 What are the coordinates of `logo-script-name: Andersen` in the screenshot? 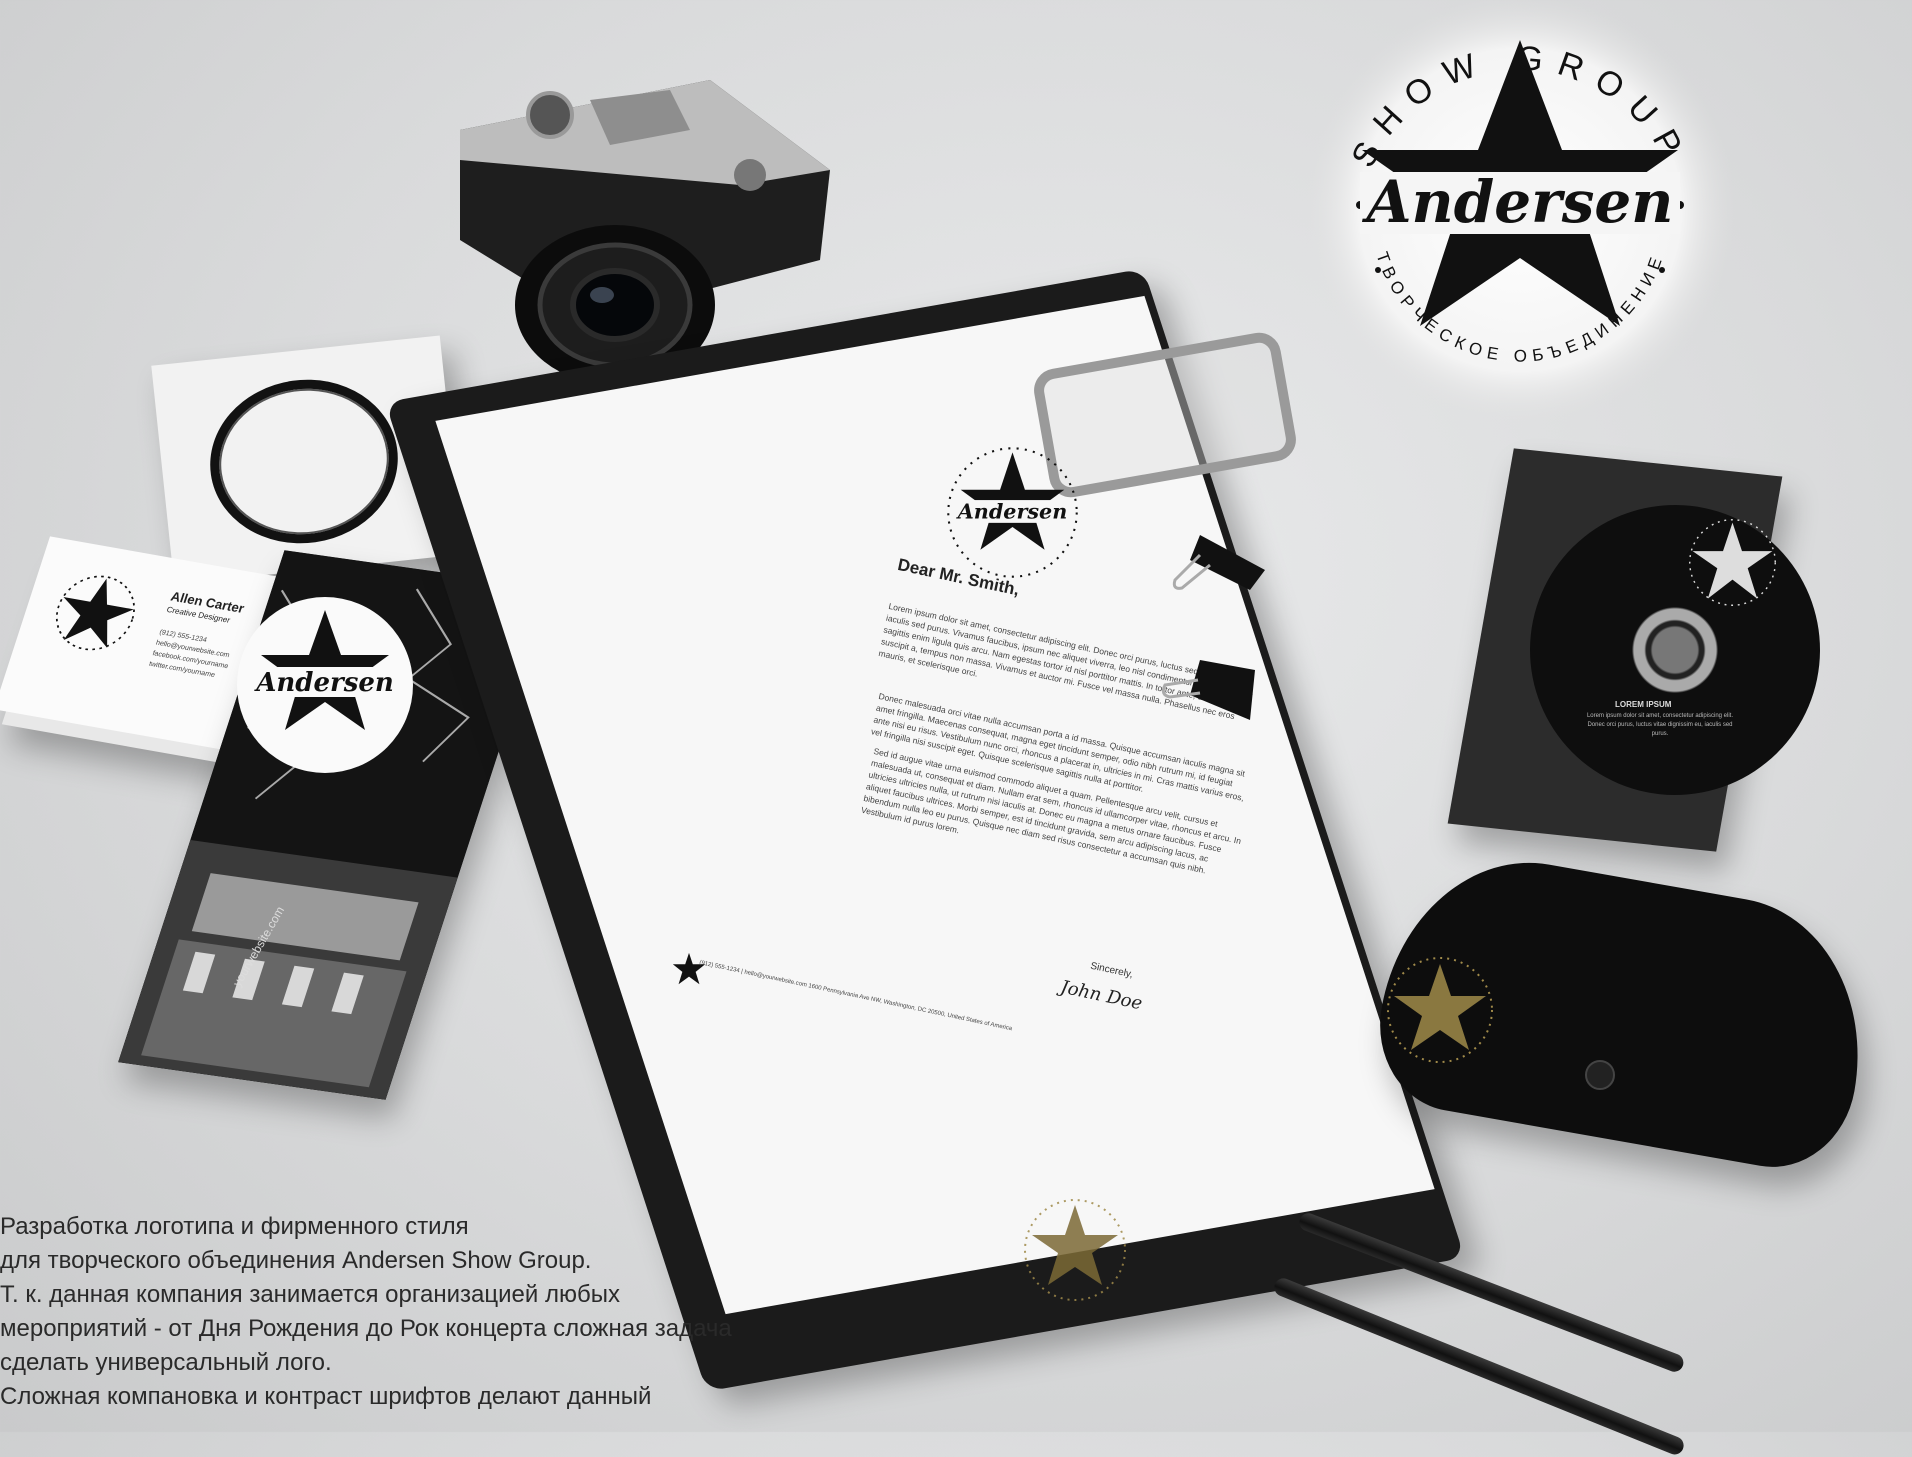 It's located at (1518, 202).